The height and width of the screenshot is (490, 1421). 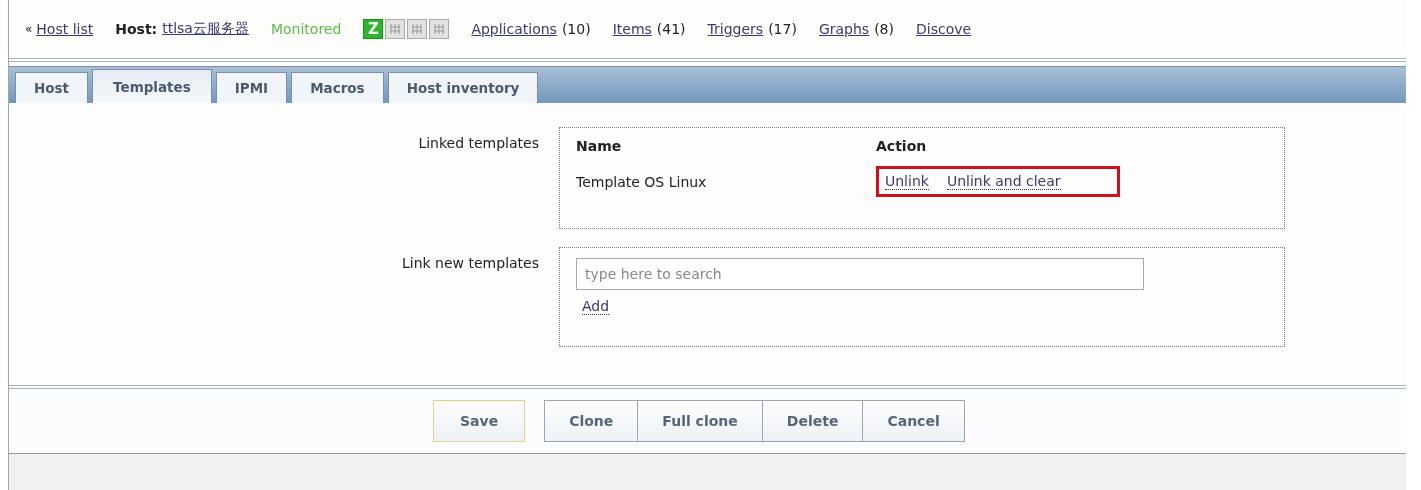 What do you see at coordinates (913, 421) in the screenshot?
I see `form-button: Cancel` at bounding box center [913, 421].